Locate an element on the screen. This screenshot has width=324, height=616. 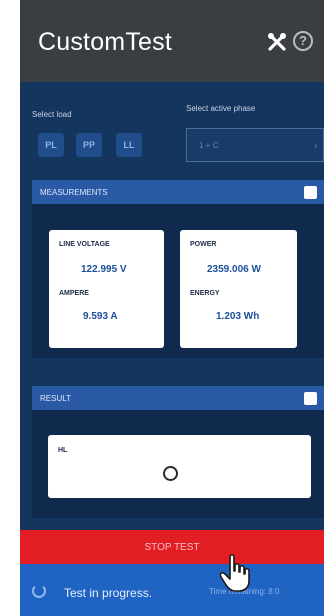
load-button-ll: LL is located at coordinates (129, 145).